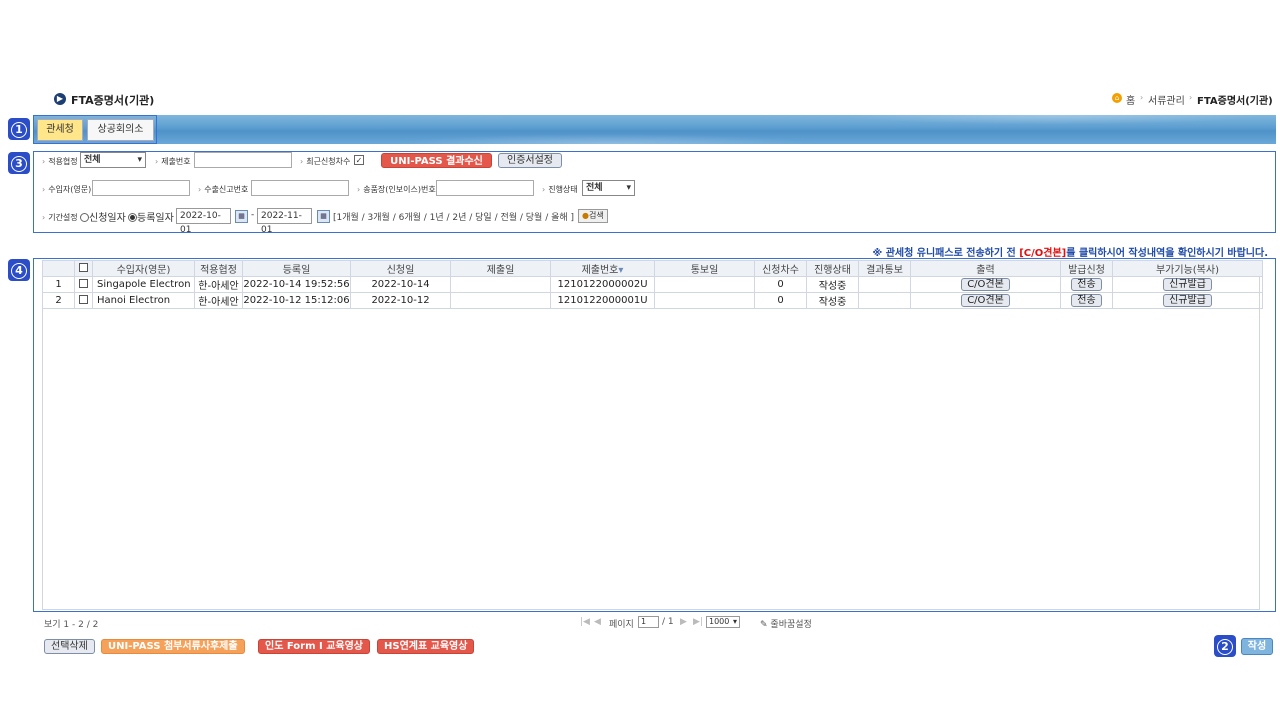 The image size is (1280, 720). Describe the element at coordinates (1191, 97) in the screenshot. I see `breadcrumb-sep-icon: ›` at that location.